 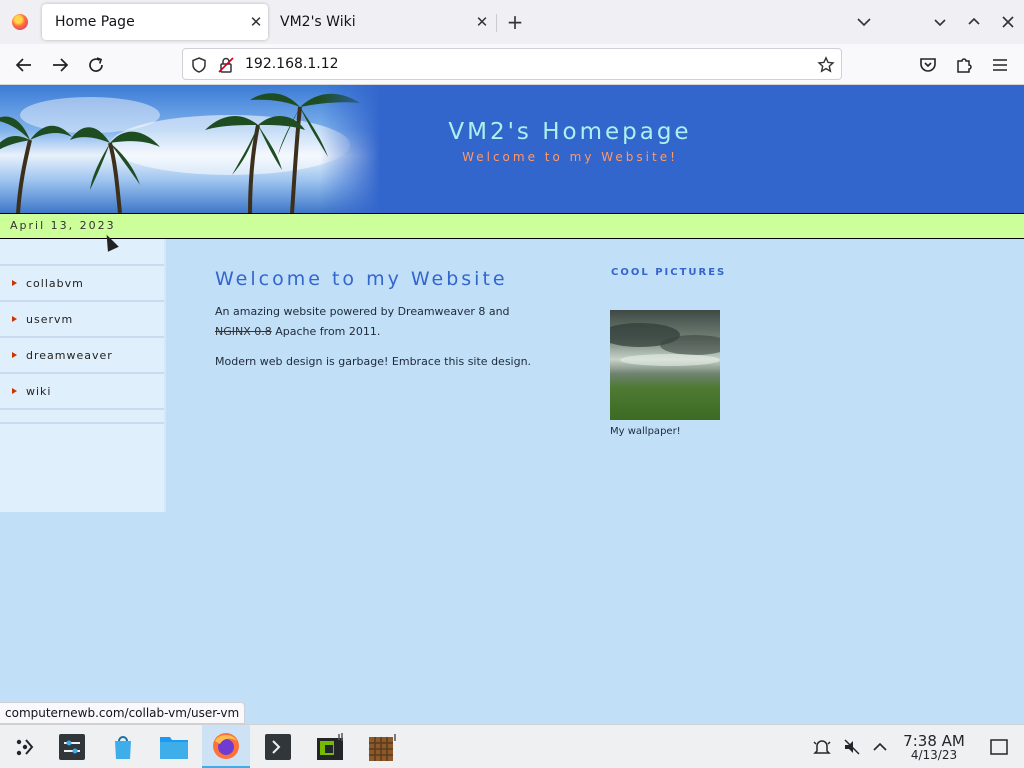 I want to click on forward-button, so click(x=60, y=65).